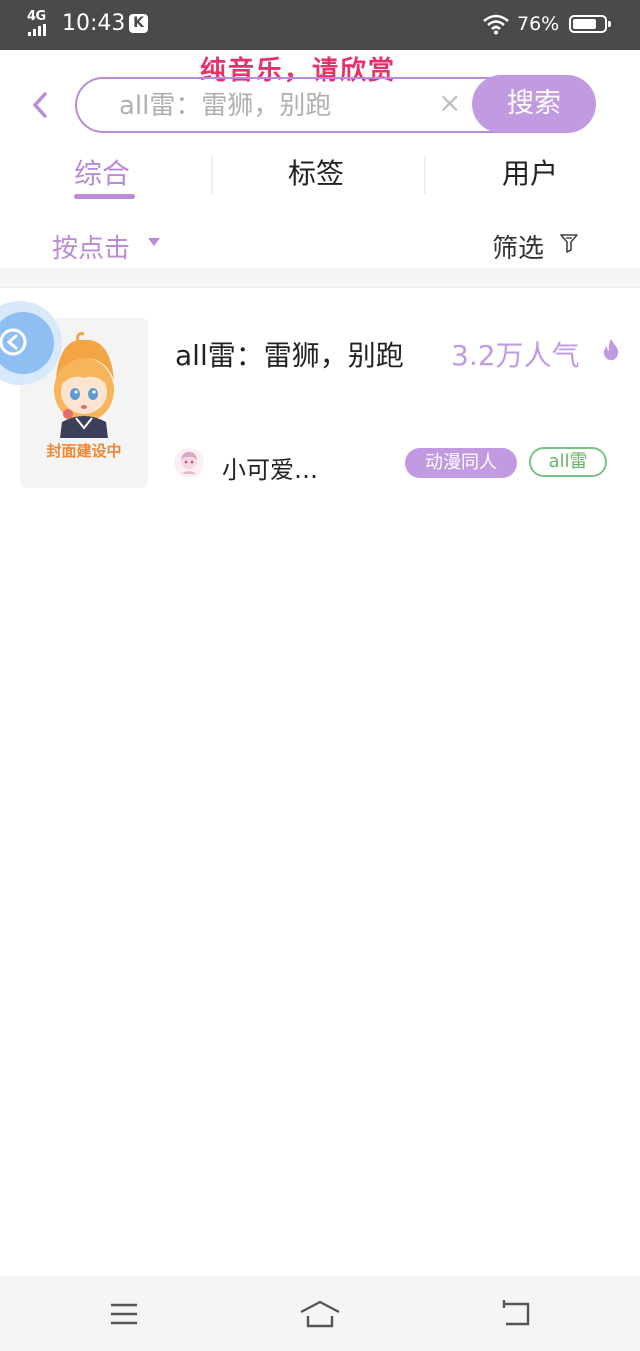 This screenshot has width=640, height=1351. I want to click on home-icon, so click(320, 1314).